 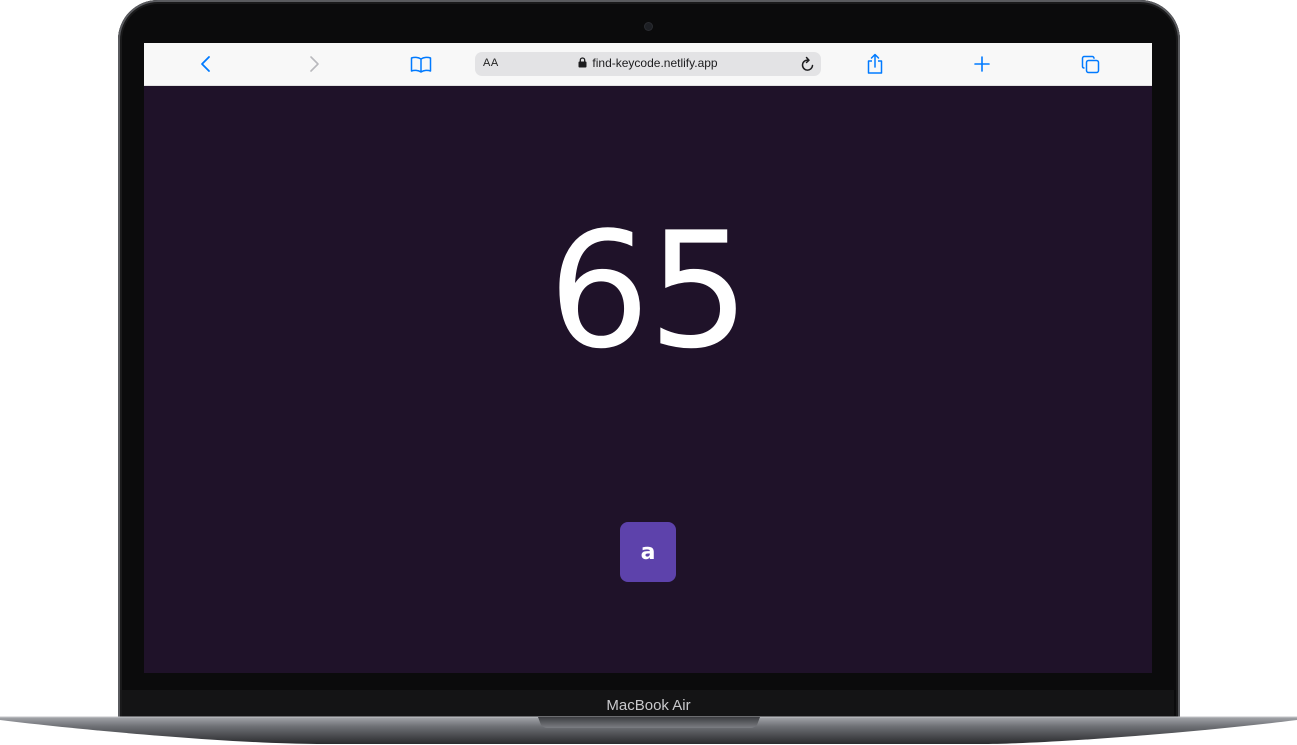 I want to click on share-icon, so click(x=875, y=63).